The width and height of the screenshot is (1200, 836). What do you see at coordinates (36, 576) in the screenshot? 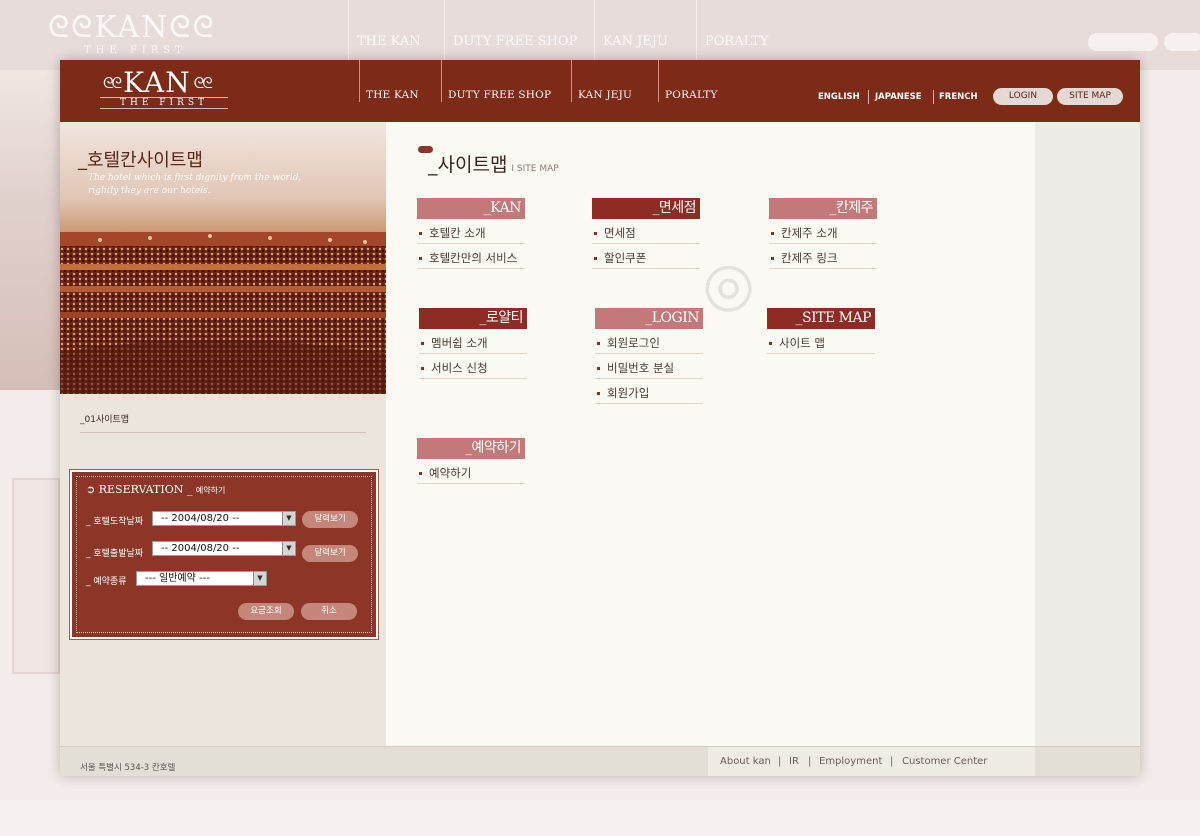
I see `background-reservation-edge` at bounding box center [36, 576].